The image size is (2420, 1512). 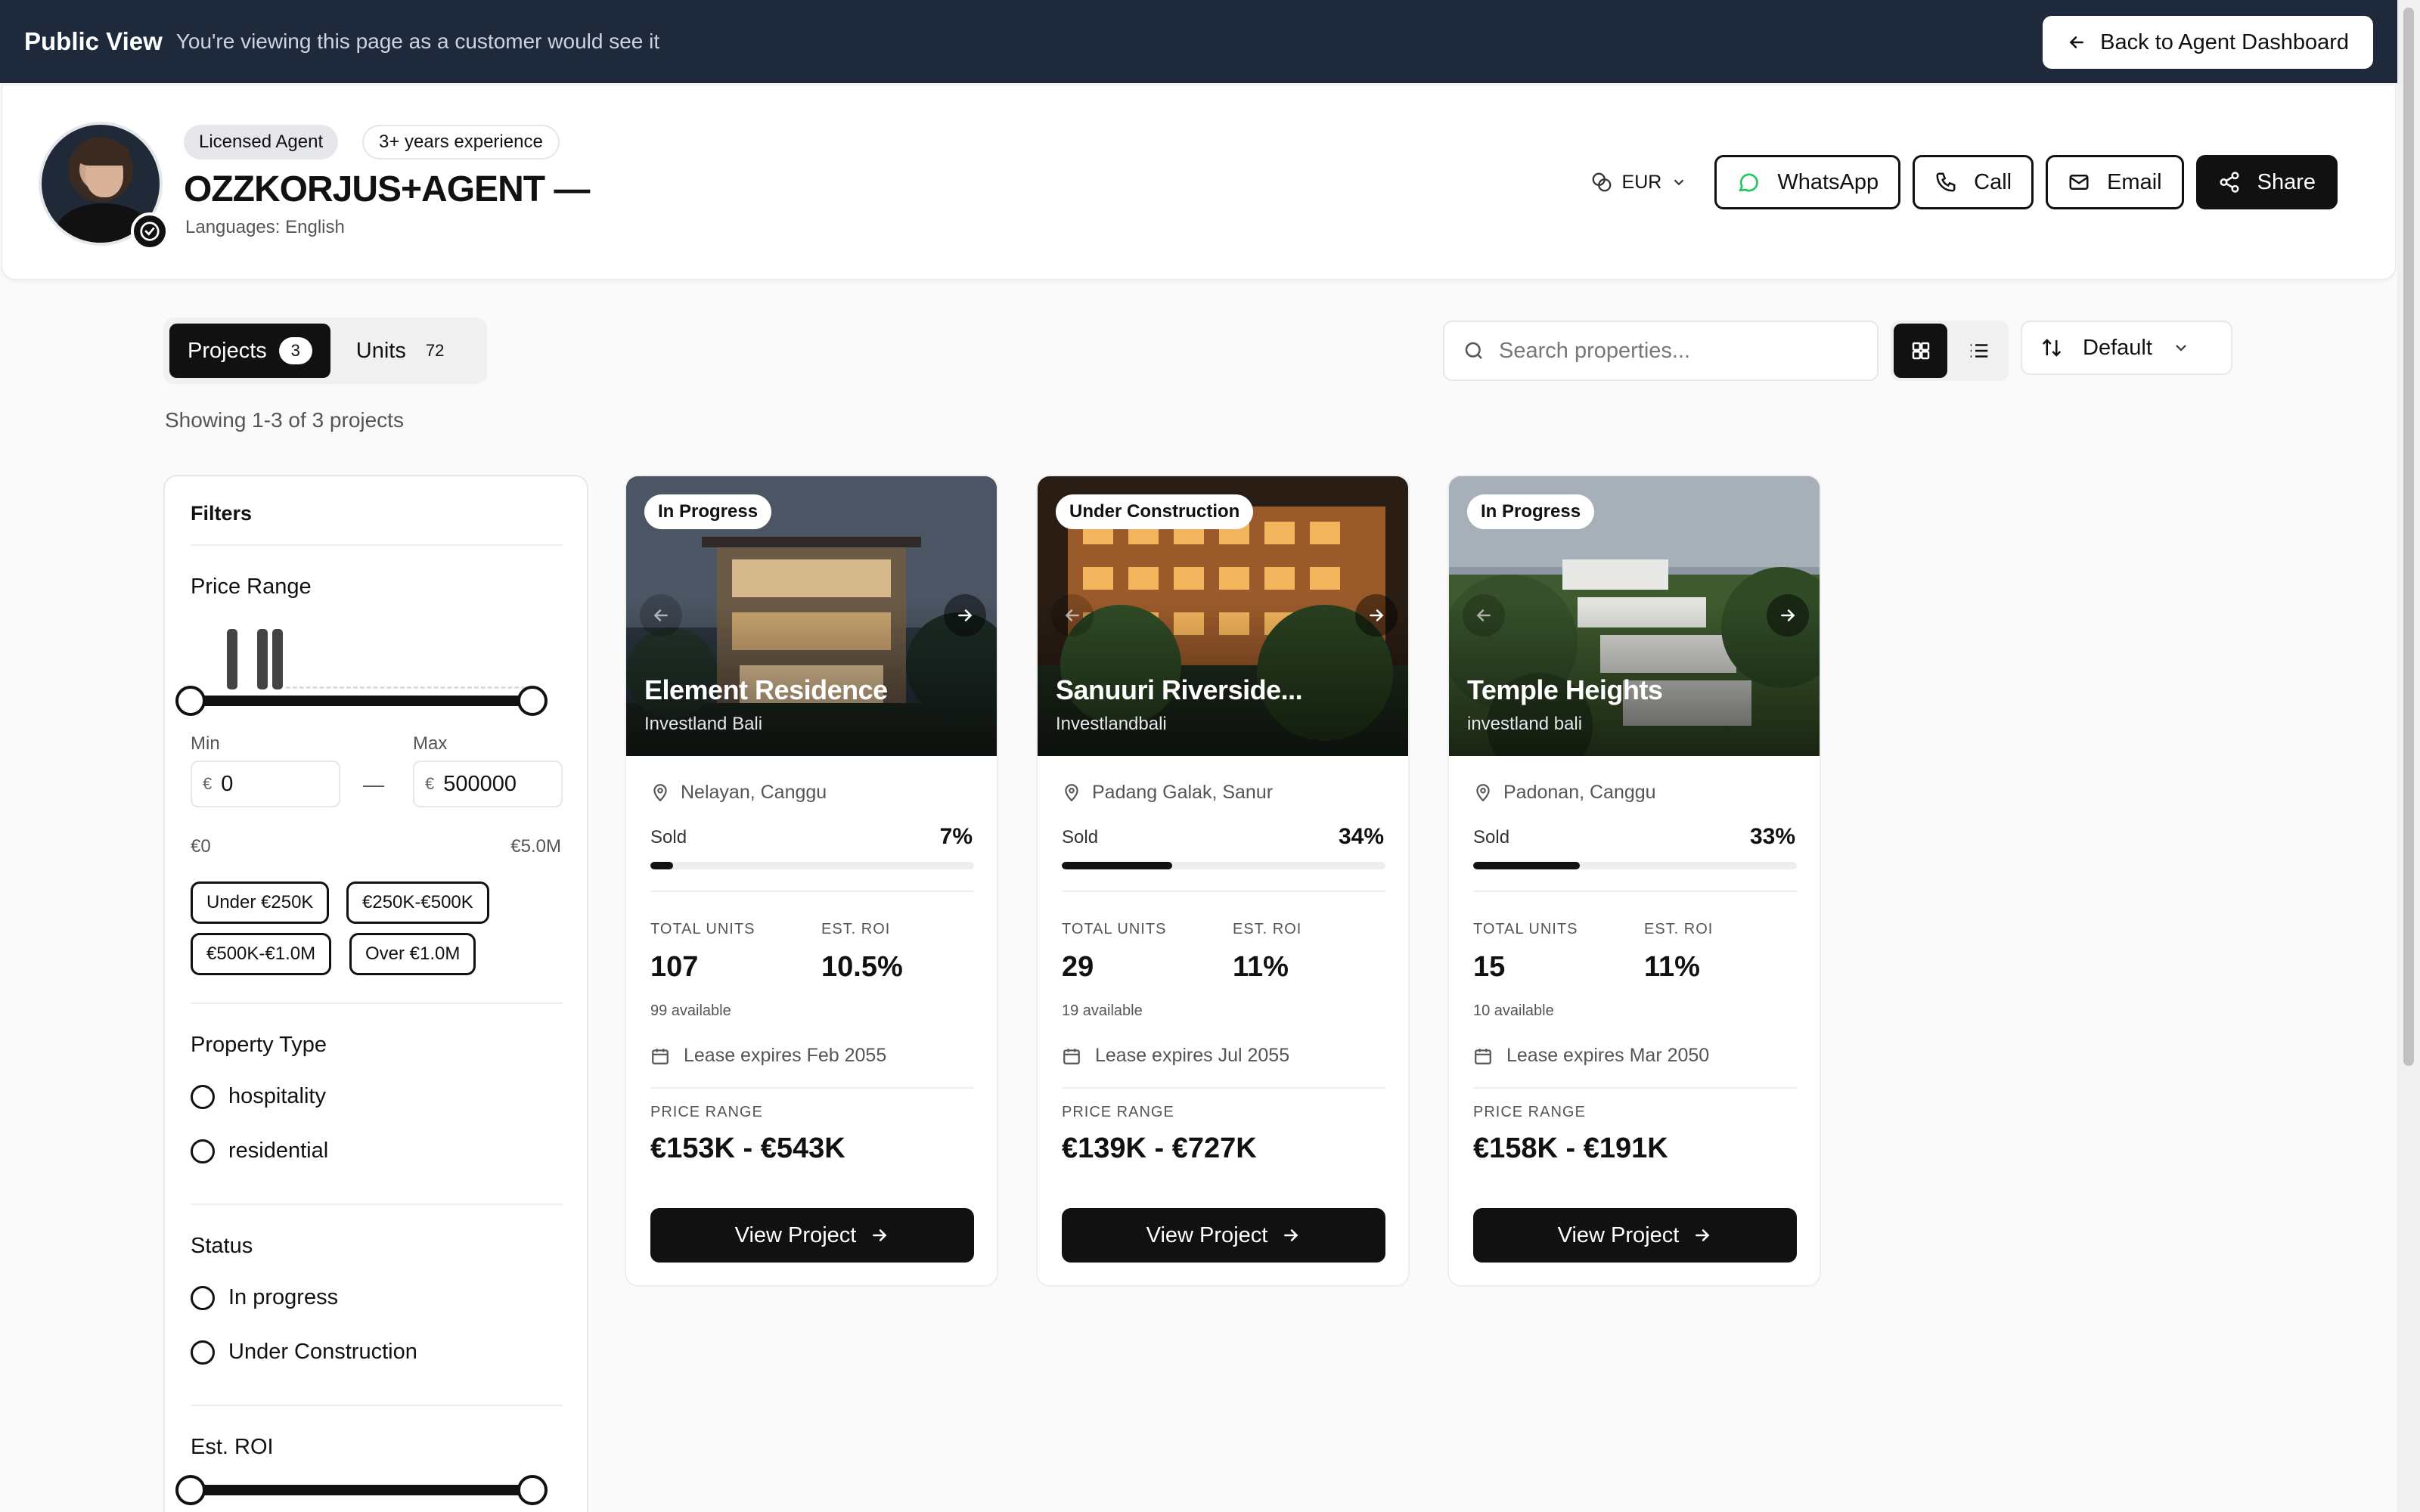 What do you see at coordinates (1807, 182) in the screenshot?
I see `whatsapp-button: WhatsApp` at bounding box center [1807, 182].